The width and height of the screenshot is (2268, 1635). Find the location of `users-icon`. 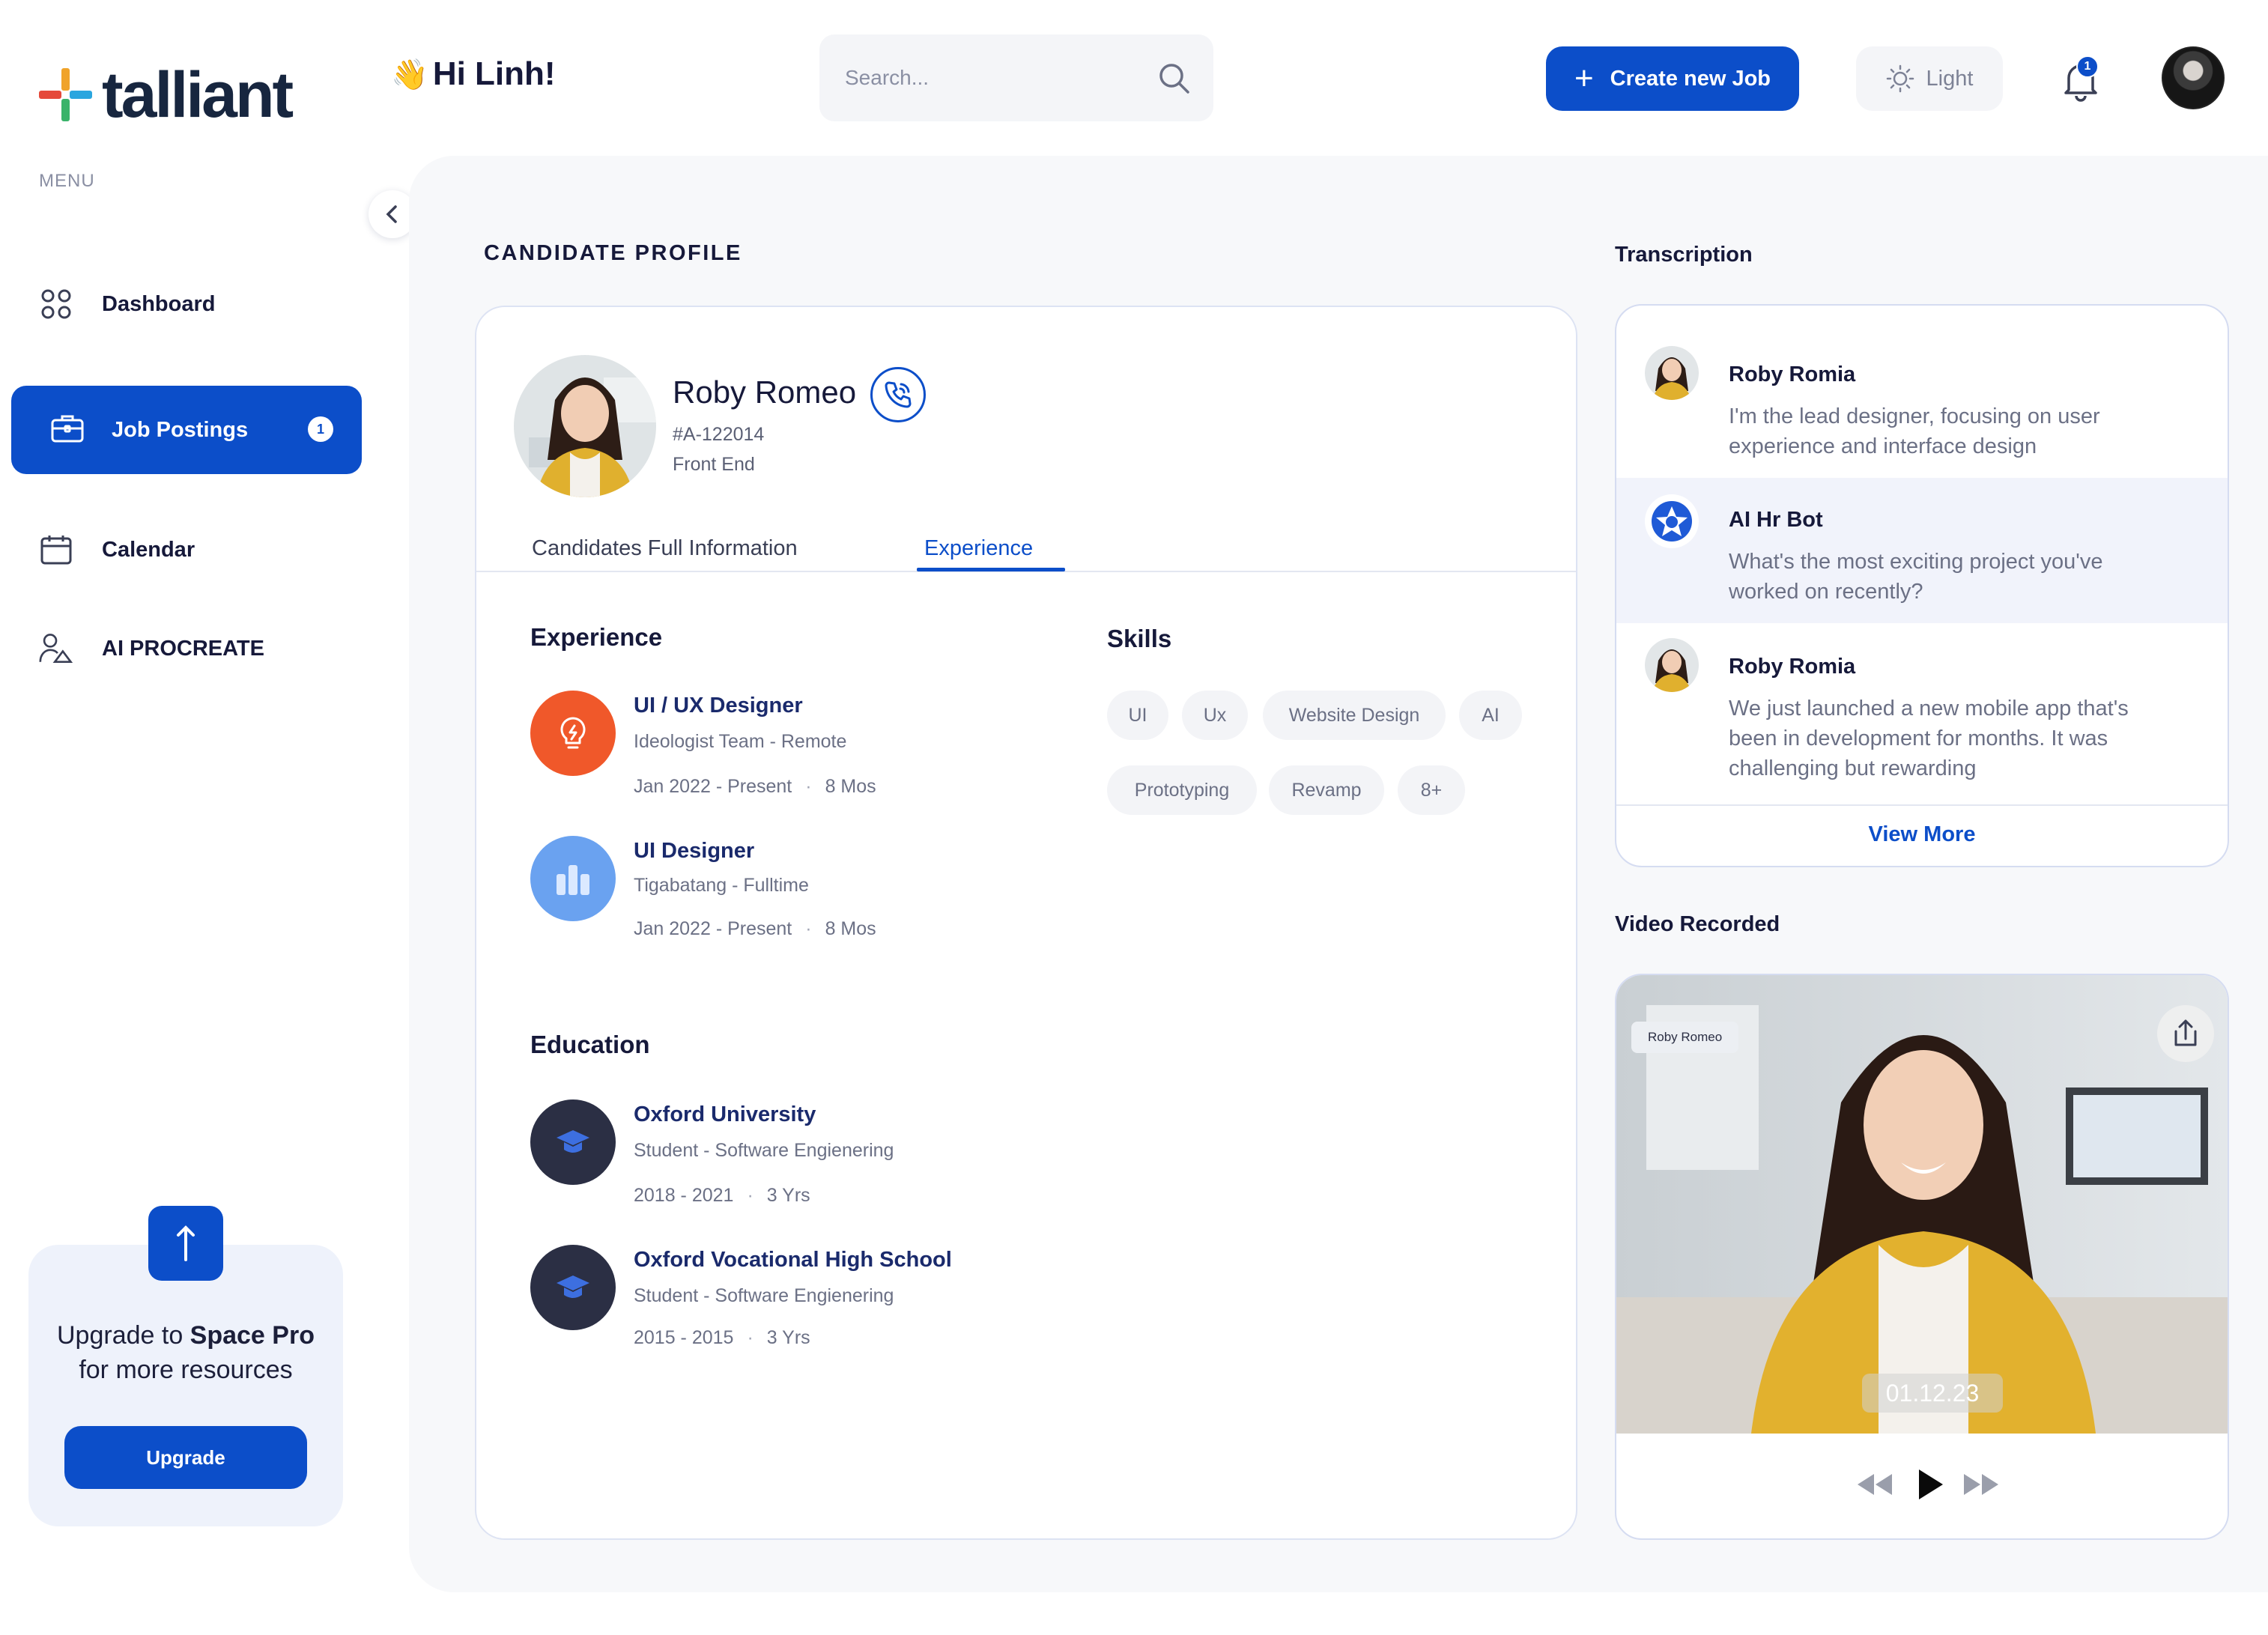

users-icon is located at coordinates (56, 649).